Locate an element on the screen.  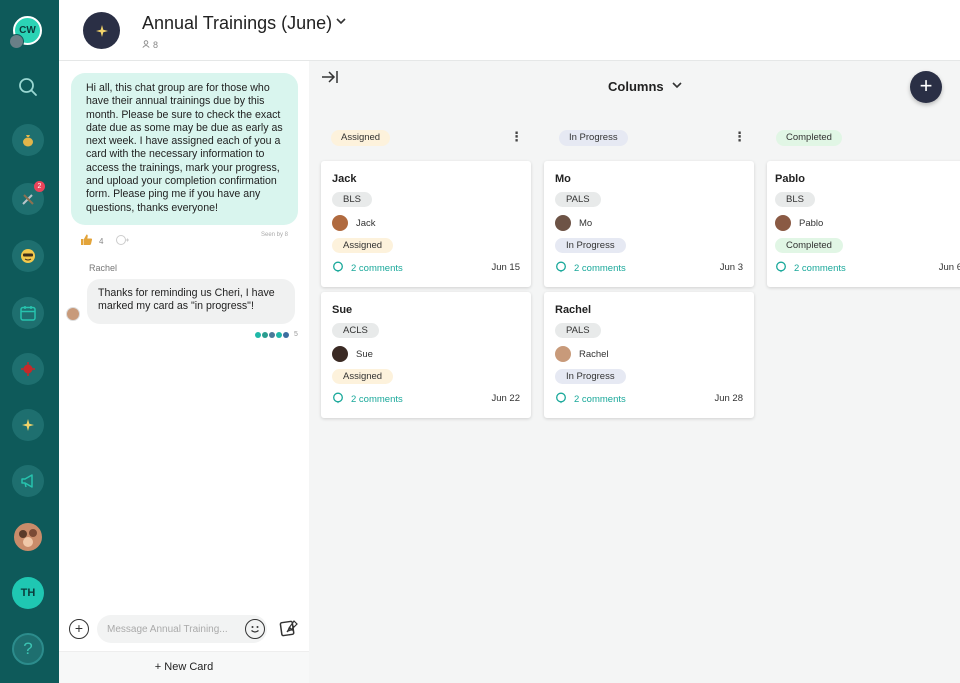
collapse-panel-icon is located at coordinates (330, 78).